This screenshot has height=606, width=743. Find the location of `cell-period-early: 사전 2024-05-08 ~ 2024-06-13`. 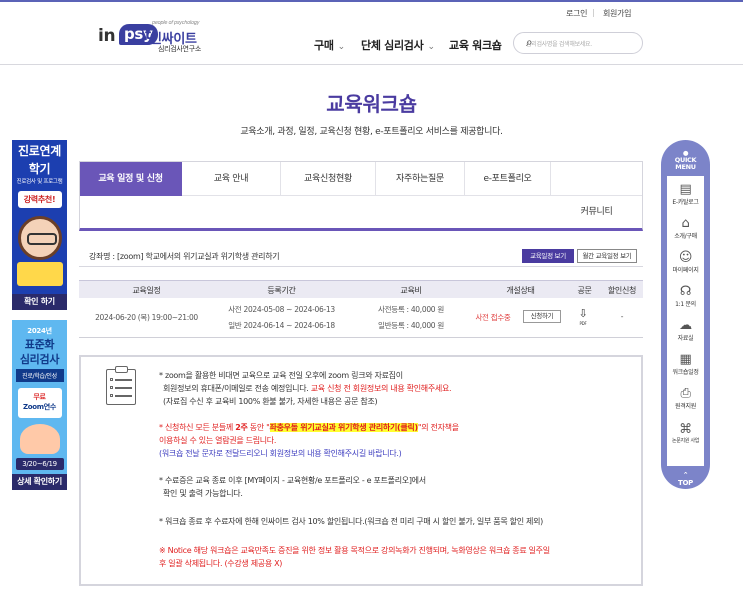

cell-period-early: 사전 2024-05-08 ~ 2024-06-13 is located at coordinates (281, 309).